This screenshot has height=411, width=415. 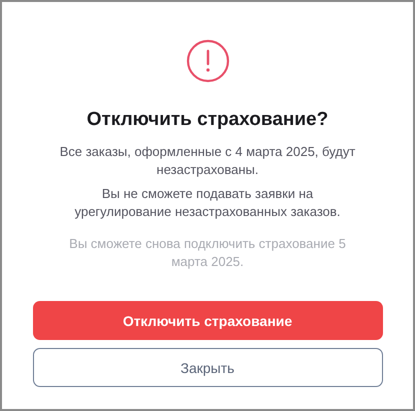 I want to click on disable-button: Отключить страхование, so click(x=207, y=320).